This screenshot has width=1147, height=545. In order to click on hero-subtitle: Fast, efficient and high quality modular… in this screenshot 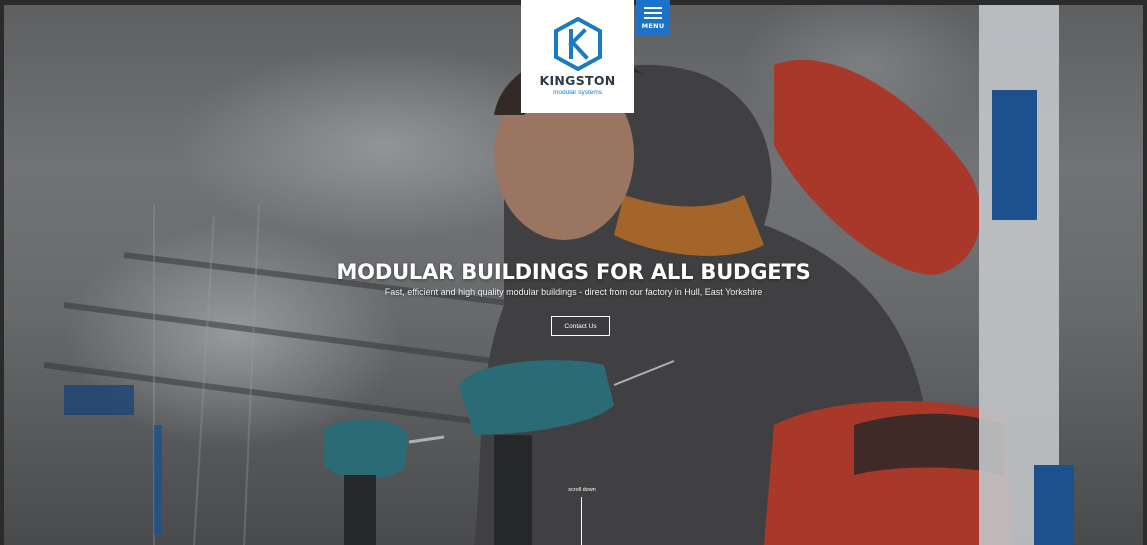, I will do `click(573, 292)`.